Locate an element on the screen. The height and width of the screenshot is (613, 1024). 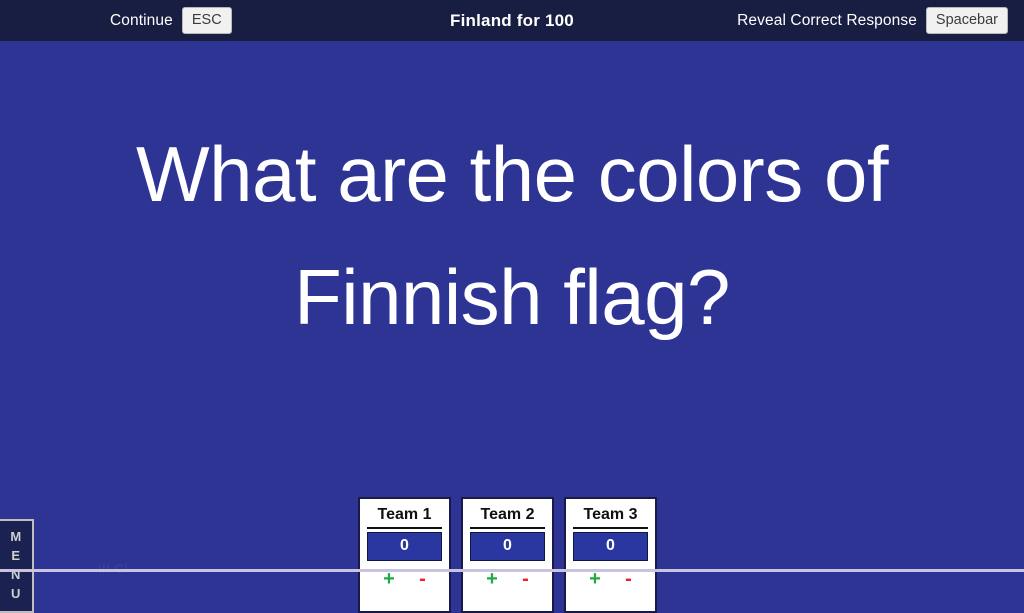
menu-letter-m: M is located at coordinates (16, 537).